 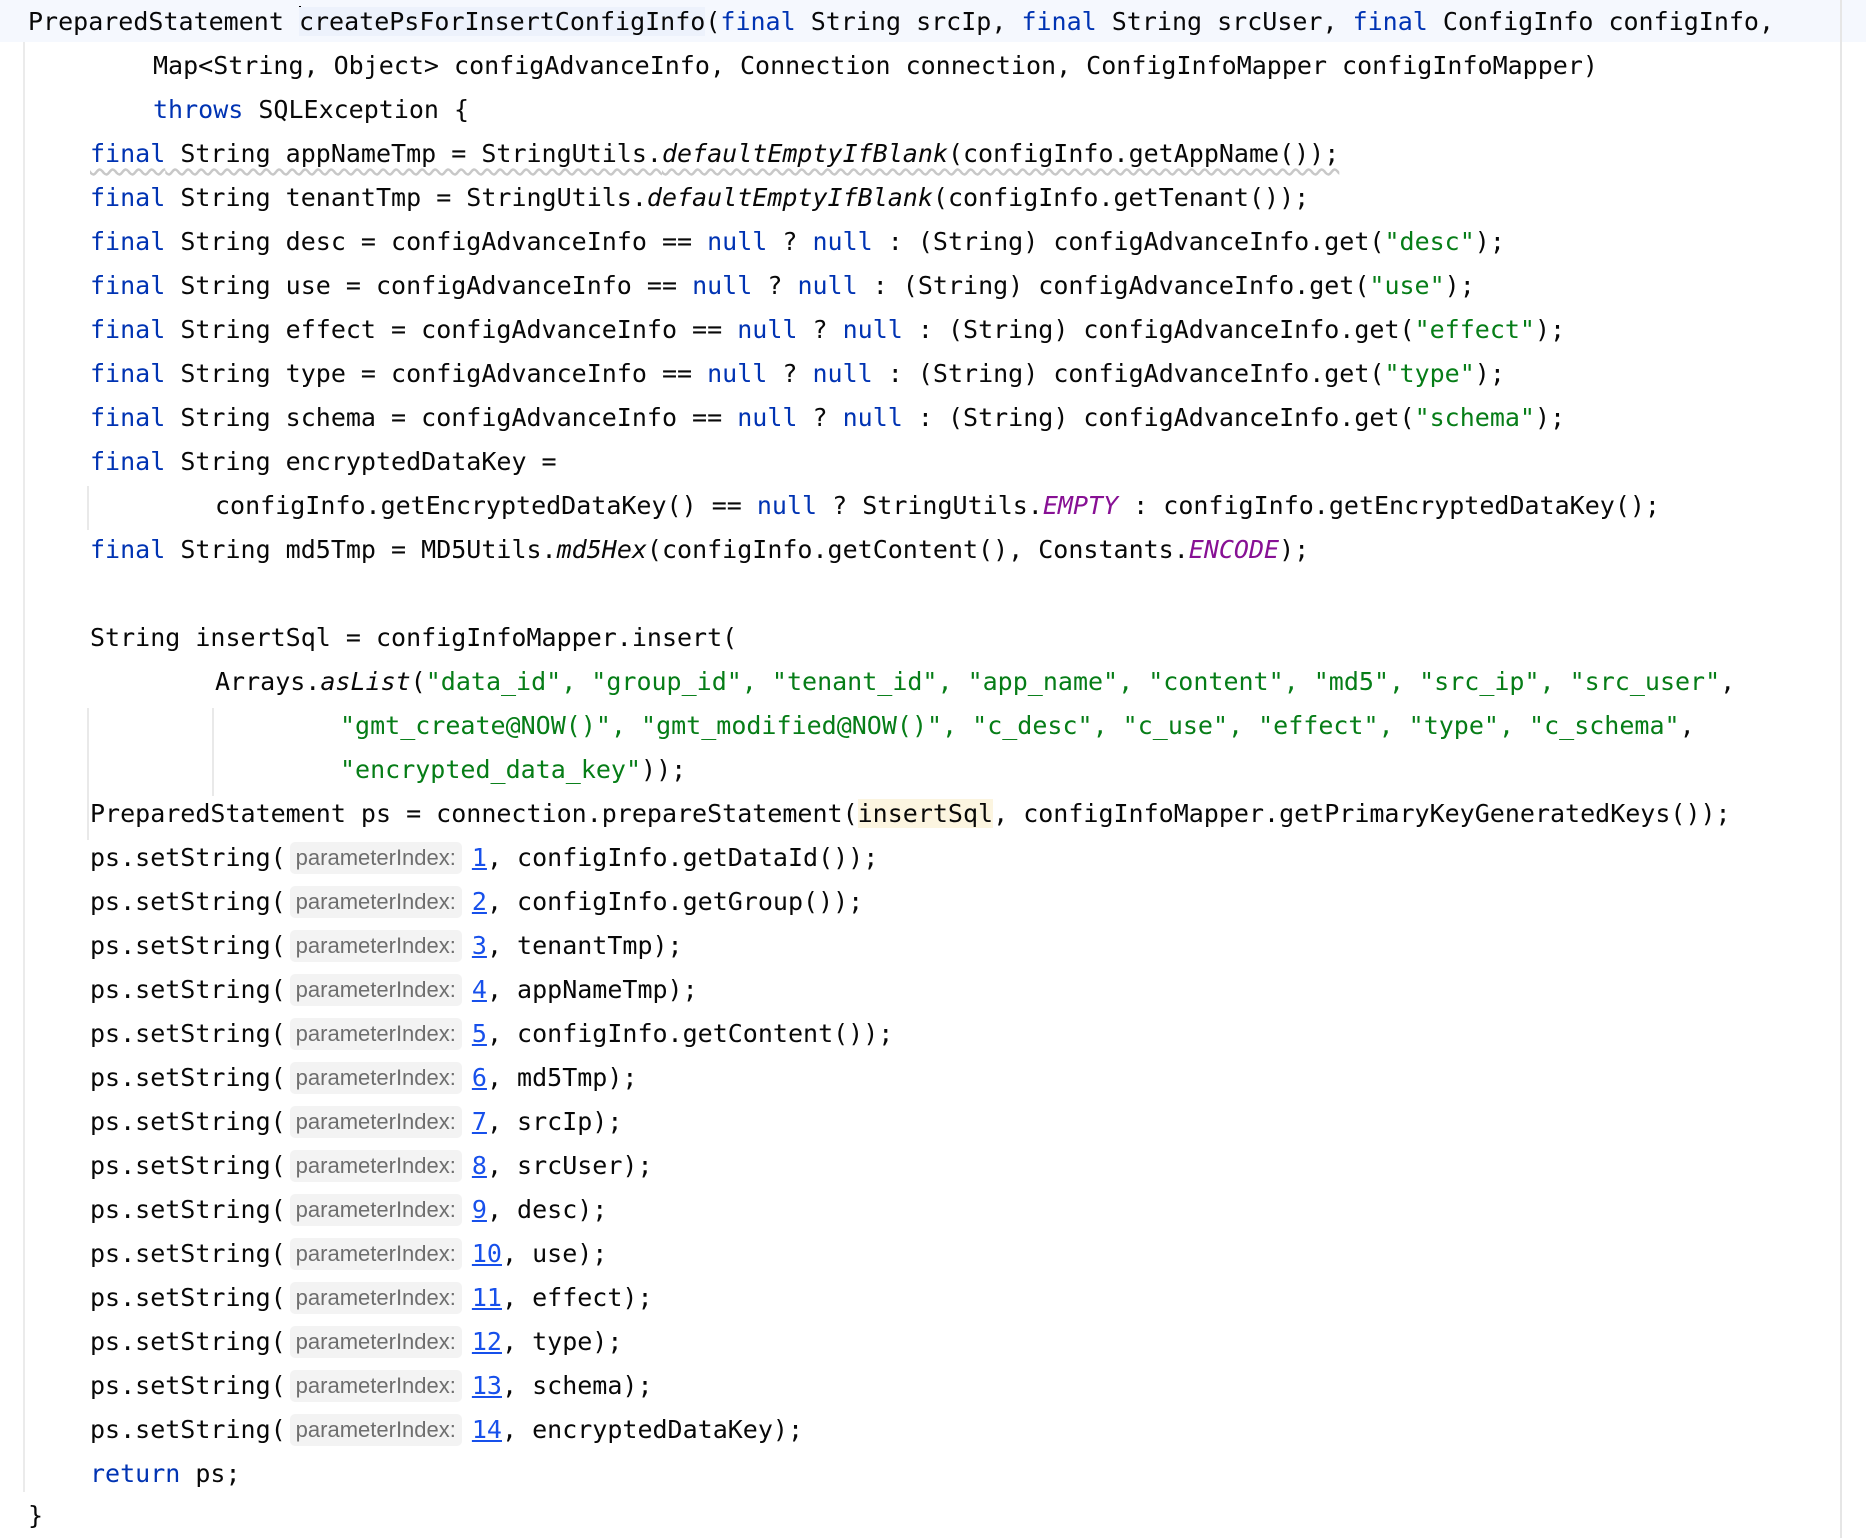 I want to click on code-line: ps.setString(parameterIndex: 8, srcUser);, so click(x=371, y=1166).